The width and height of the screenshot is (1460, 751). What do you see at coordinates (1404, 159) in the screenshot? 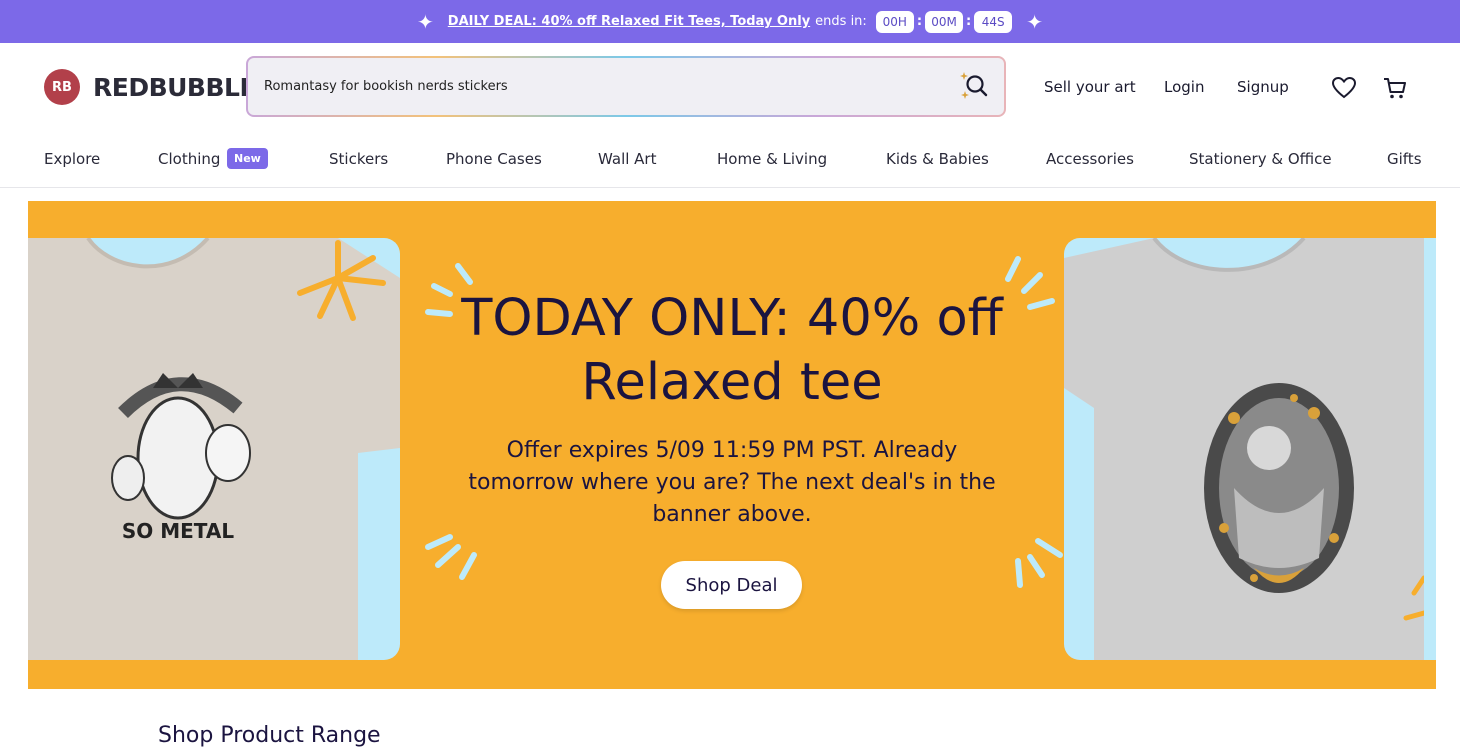
I see `nav-item-gifts: Gifts` at bounding box center [1404, 159].